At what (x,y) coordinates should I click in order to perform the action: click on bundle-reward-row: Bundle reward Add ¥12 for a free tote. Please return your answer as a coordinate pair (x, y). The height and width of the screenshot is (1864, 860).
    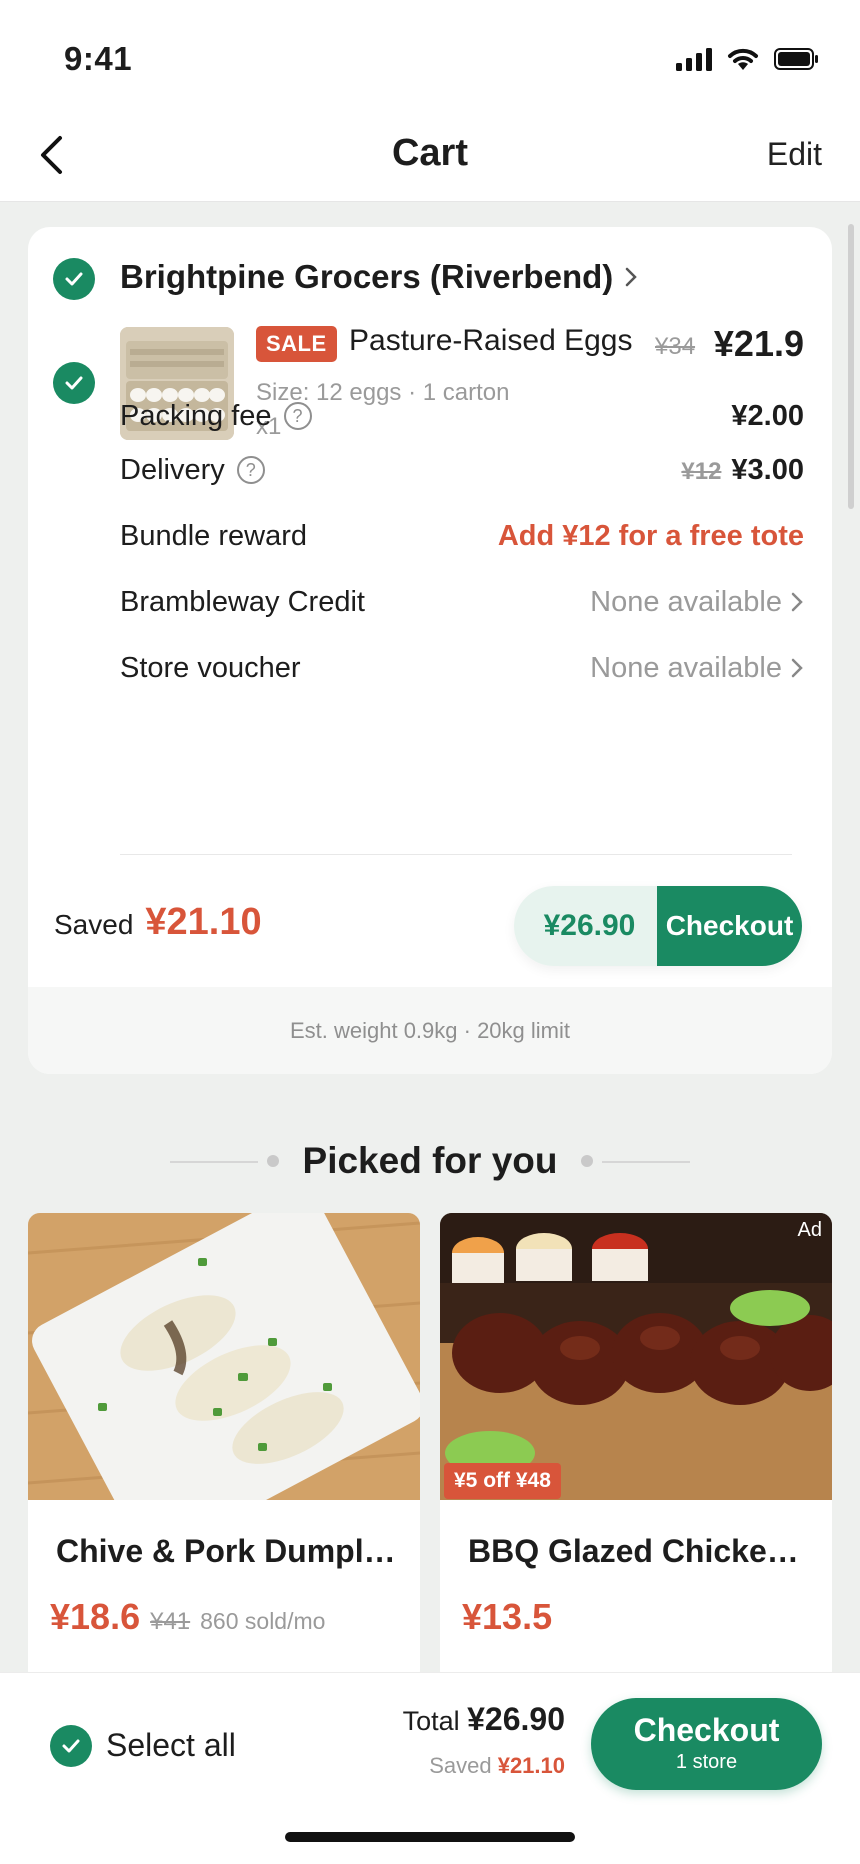
    Looking at the image, I should click on (462, 536).